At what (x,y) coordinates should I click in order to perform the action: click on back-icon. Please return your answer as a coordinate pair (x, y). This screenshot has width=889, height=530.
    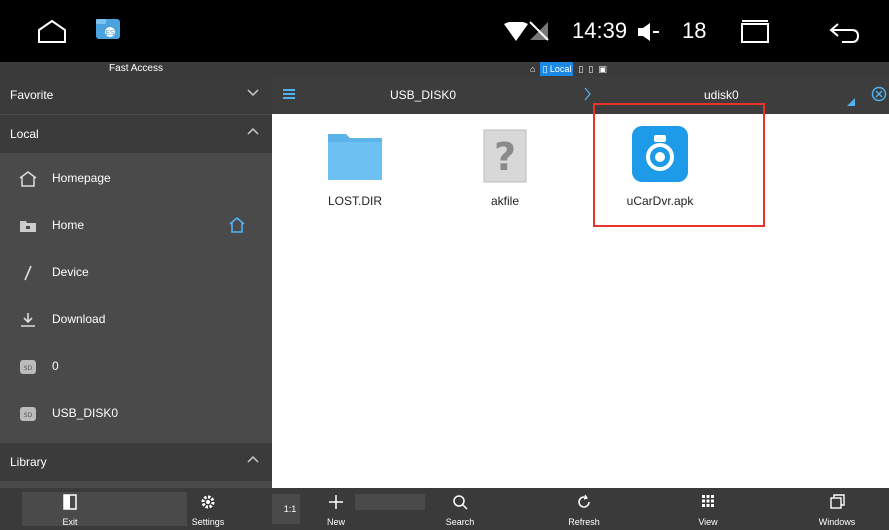
    Looking at the image, I should click on (844, 32).